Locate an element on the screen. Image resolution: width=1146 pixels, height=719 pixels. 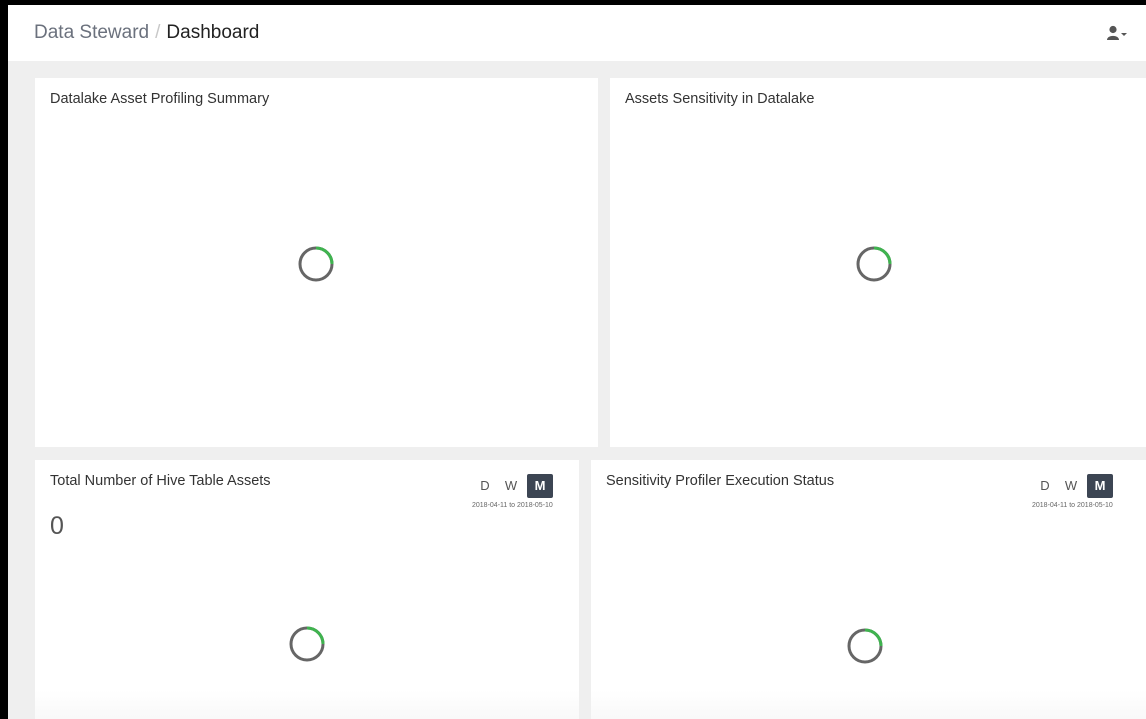
breadcrumb-data-steward-link: Data Steward is located at coordinates (91, 32).